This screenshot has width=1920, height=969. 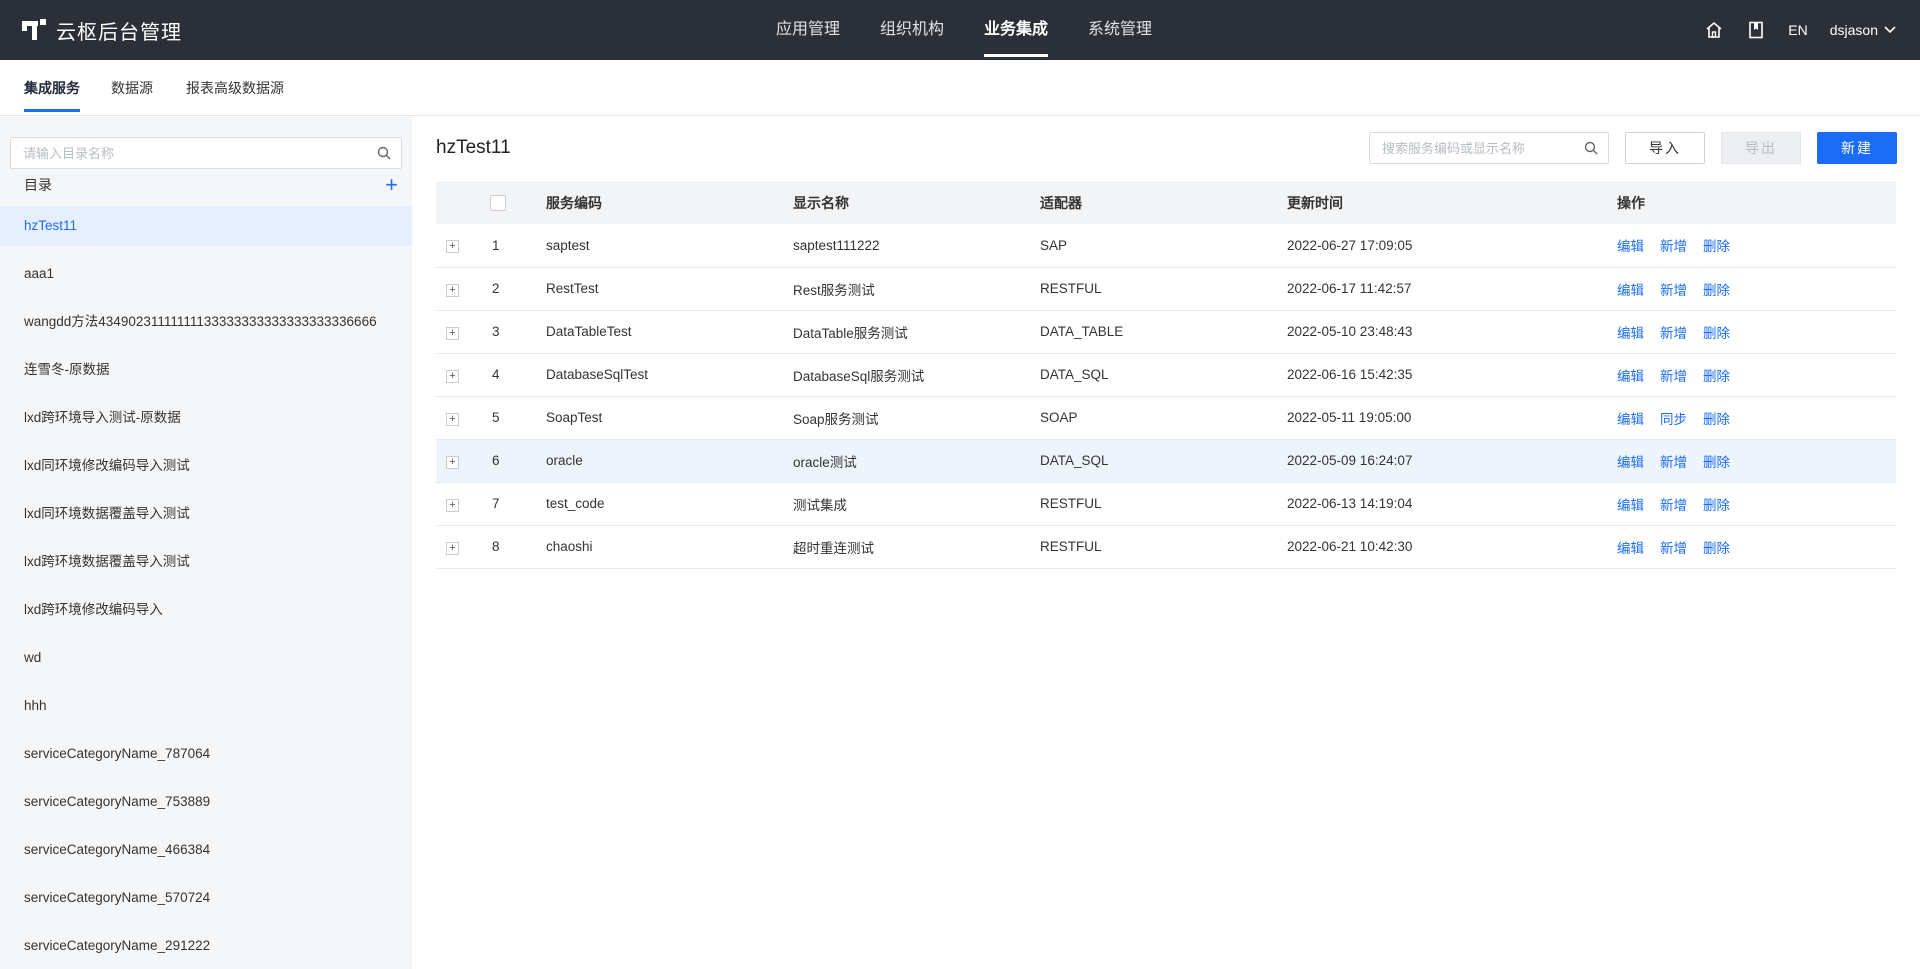 I want to click on nav-item-apps: 应用管理, so click(x=808, y=30).